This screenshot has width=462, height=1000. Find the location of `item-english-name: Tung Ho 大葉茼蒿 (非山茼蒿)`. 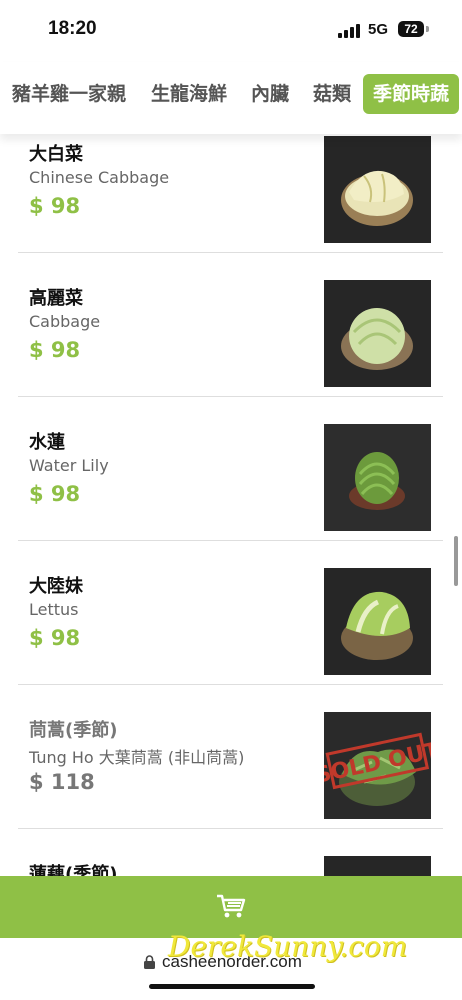

item-english-name: Tung Ho 大葉茼蒿 (非山茼蒿) is located at coordinates (137, 757).